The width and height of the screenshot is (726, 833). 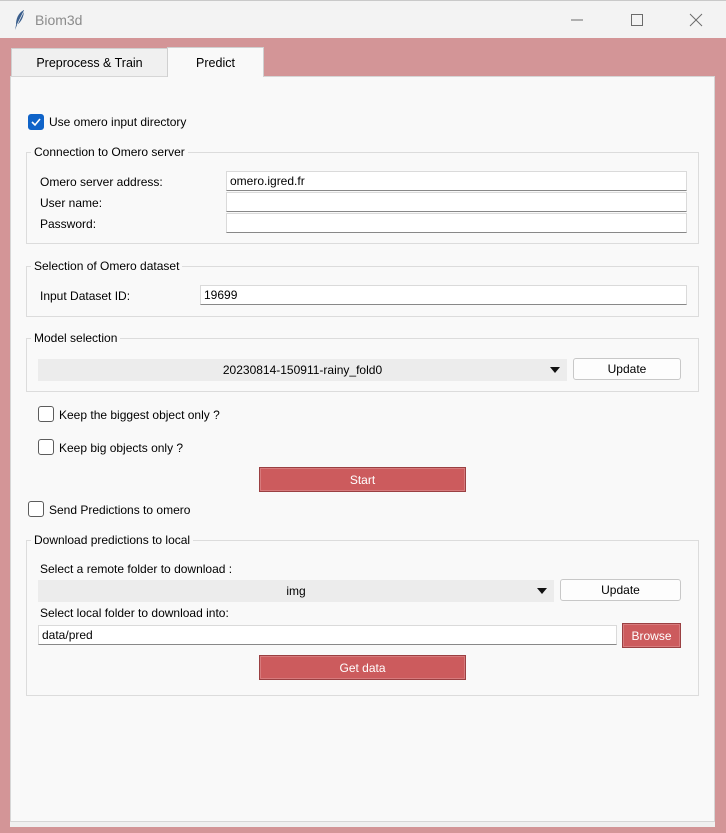 I want to click on dataset-id-input: 19699, so click(x=443, y=295).